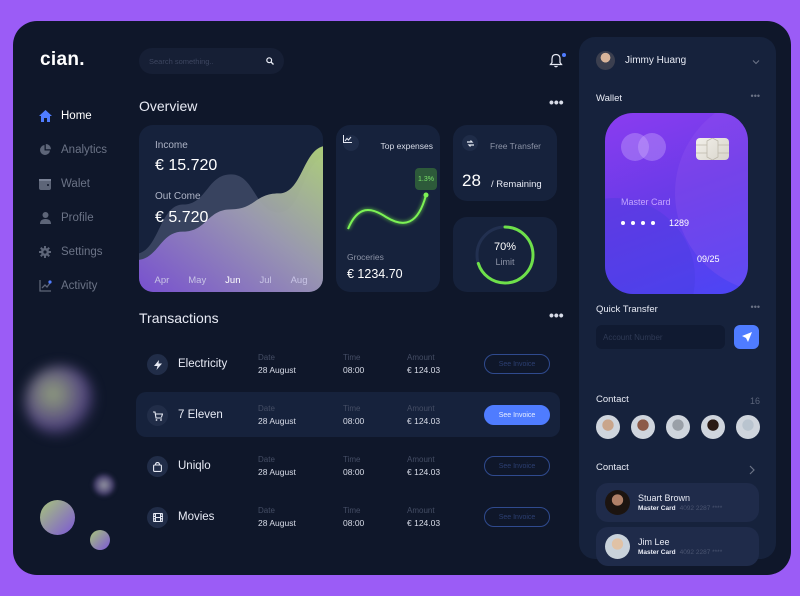 The image size is (800, 596). I want to click on sidebar-item-wallet: Walet, so click(72, 184).